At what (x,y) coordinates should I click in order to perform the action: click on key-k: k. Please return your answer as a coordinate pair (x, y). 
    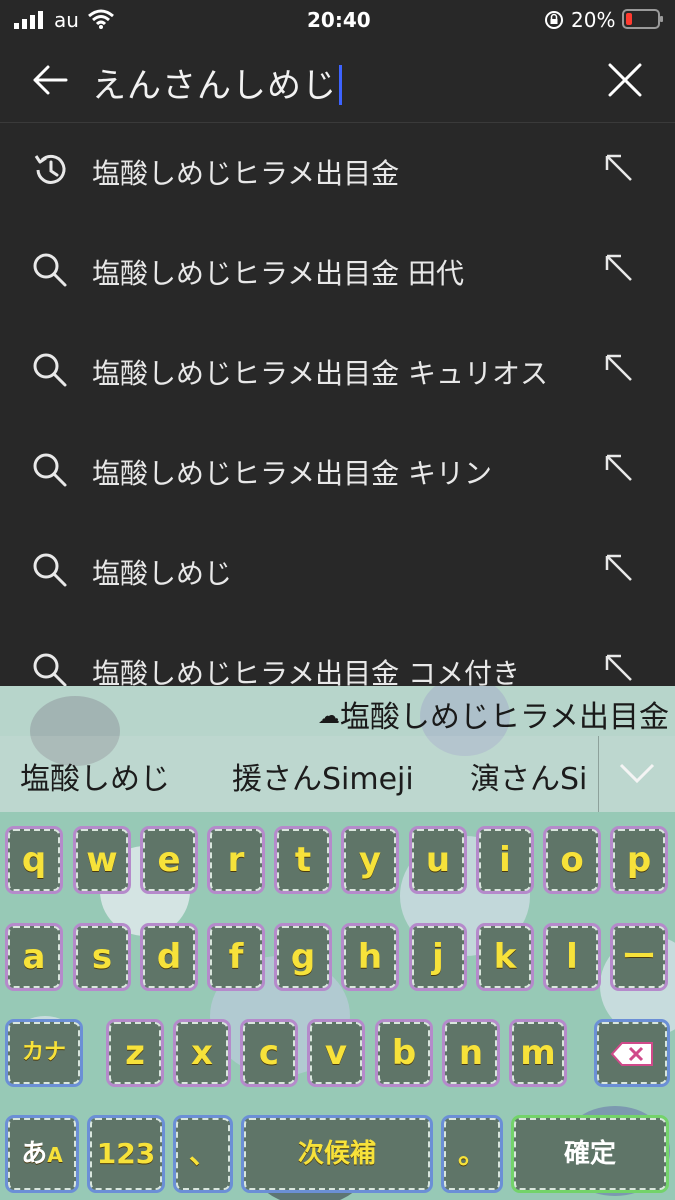
    Looking at the image, I should click on (505, 957).